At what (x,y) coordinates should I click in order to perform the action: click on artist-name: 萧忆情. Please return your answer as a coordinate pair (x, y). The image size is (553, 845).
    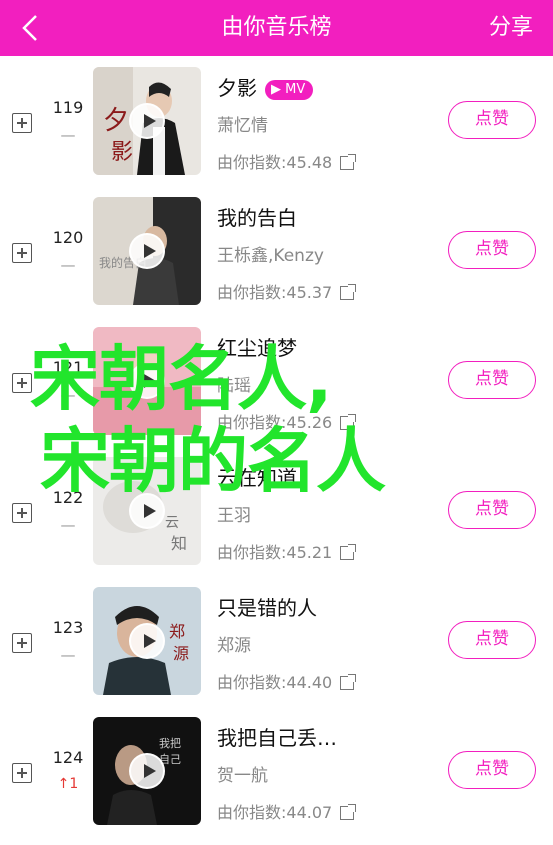
    Looking at the image, I should click on (242, 123).